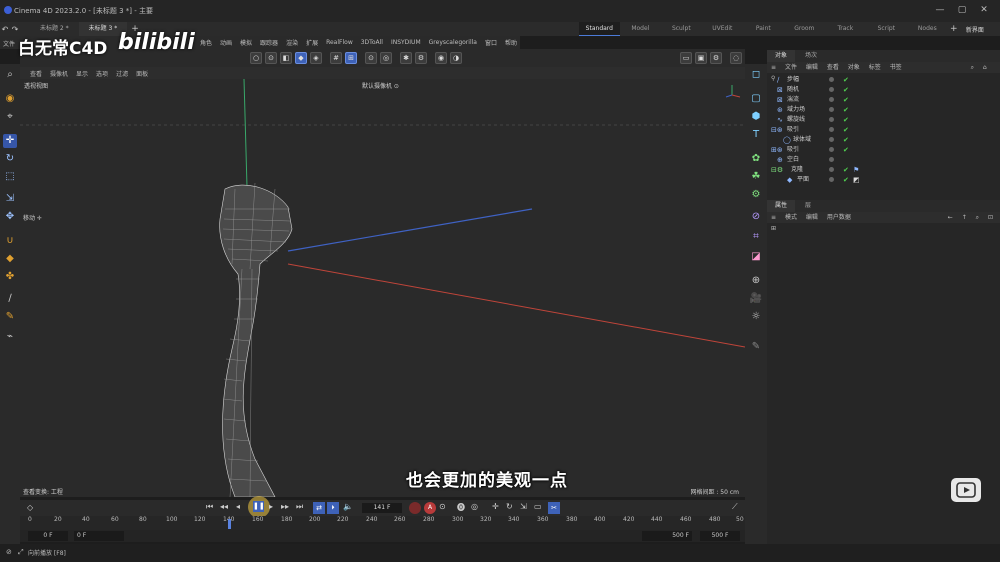 Image resolution: width=1000 pixels, height=562 pixels. I want to click on scene-icon: ⊕, so click(756, 281).